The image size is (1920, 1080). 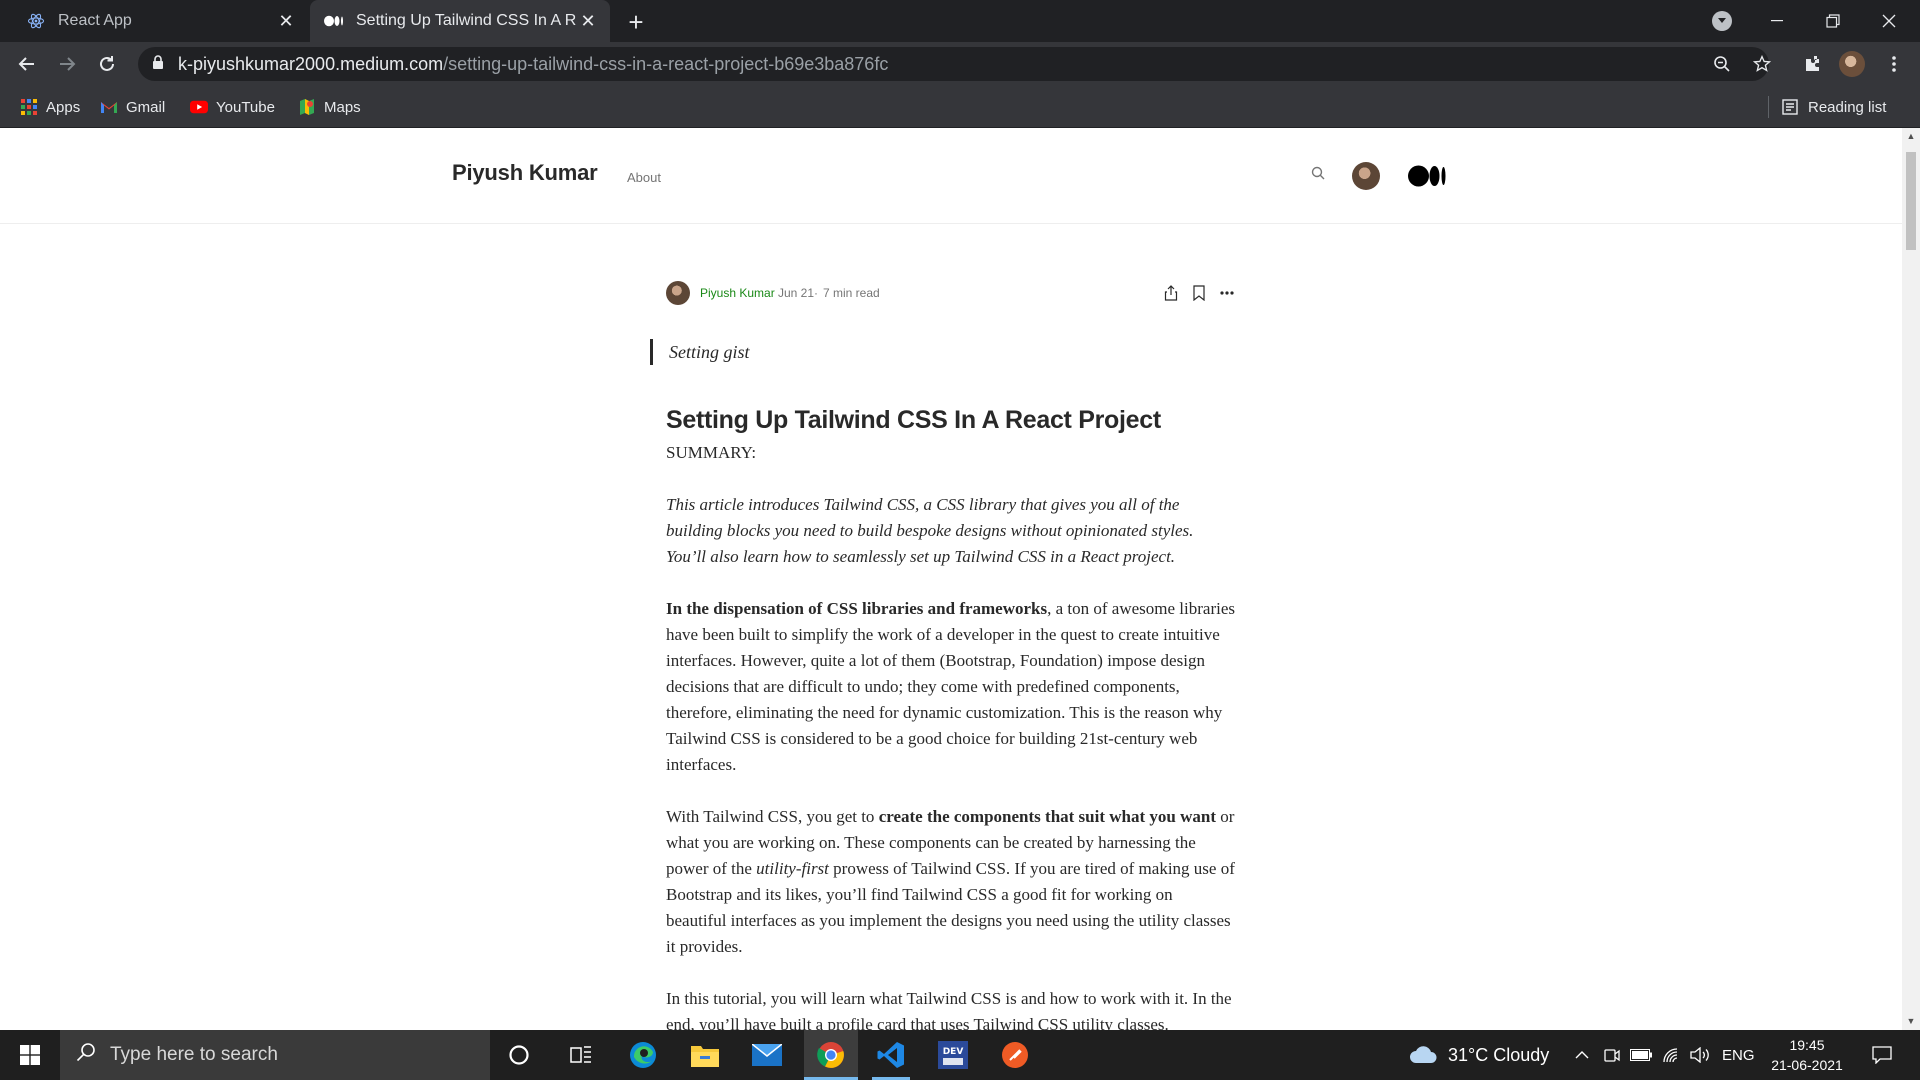 What do you see at coordinates (36, 21) in the screenshot?
I see `react-icon` at bounding box center [36, 21].